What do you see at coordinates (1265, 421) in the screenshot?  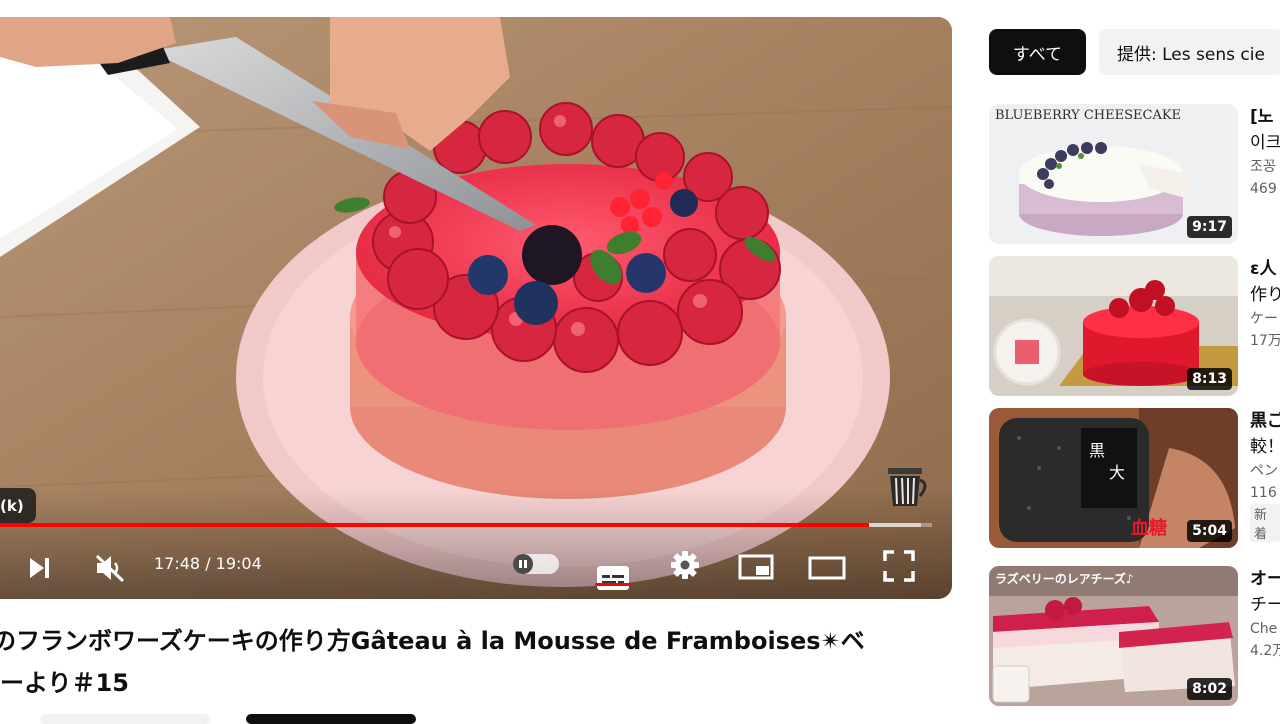 I see `recommendation-title-line-1: 黒ご` at bounding box center [1265, 421].